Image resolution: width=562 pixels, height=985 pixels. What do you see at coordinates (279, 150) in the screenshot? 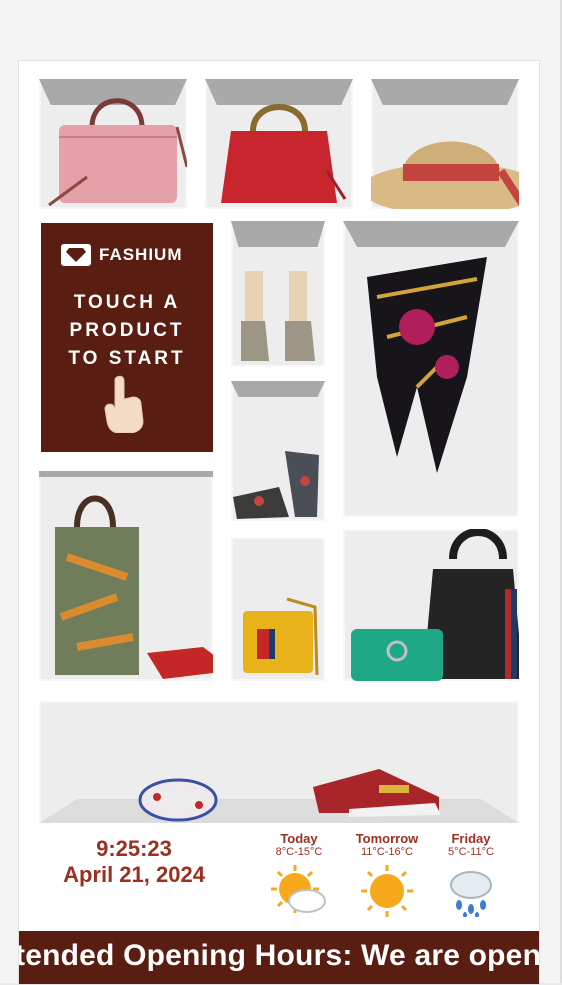
I see `red-bamboo-handbag` at bounding box center [279, 150].